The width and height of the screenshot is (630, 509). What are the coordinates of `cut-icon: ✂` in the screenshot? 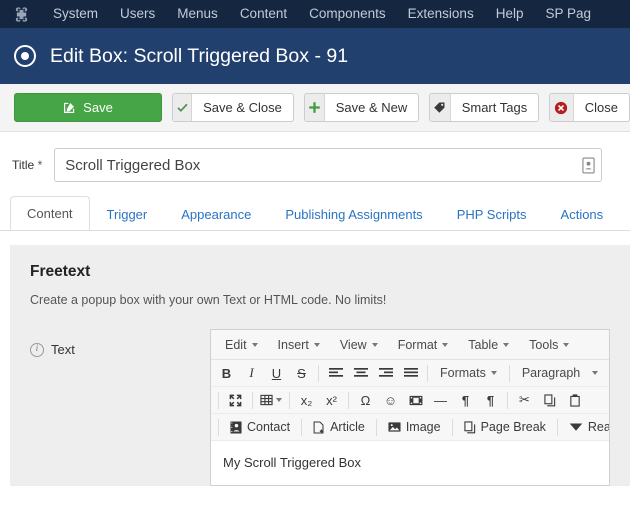 It's located at (524, 400).